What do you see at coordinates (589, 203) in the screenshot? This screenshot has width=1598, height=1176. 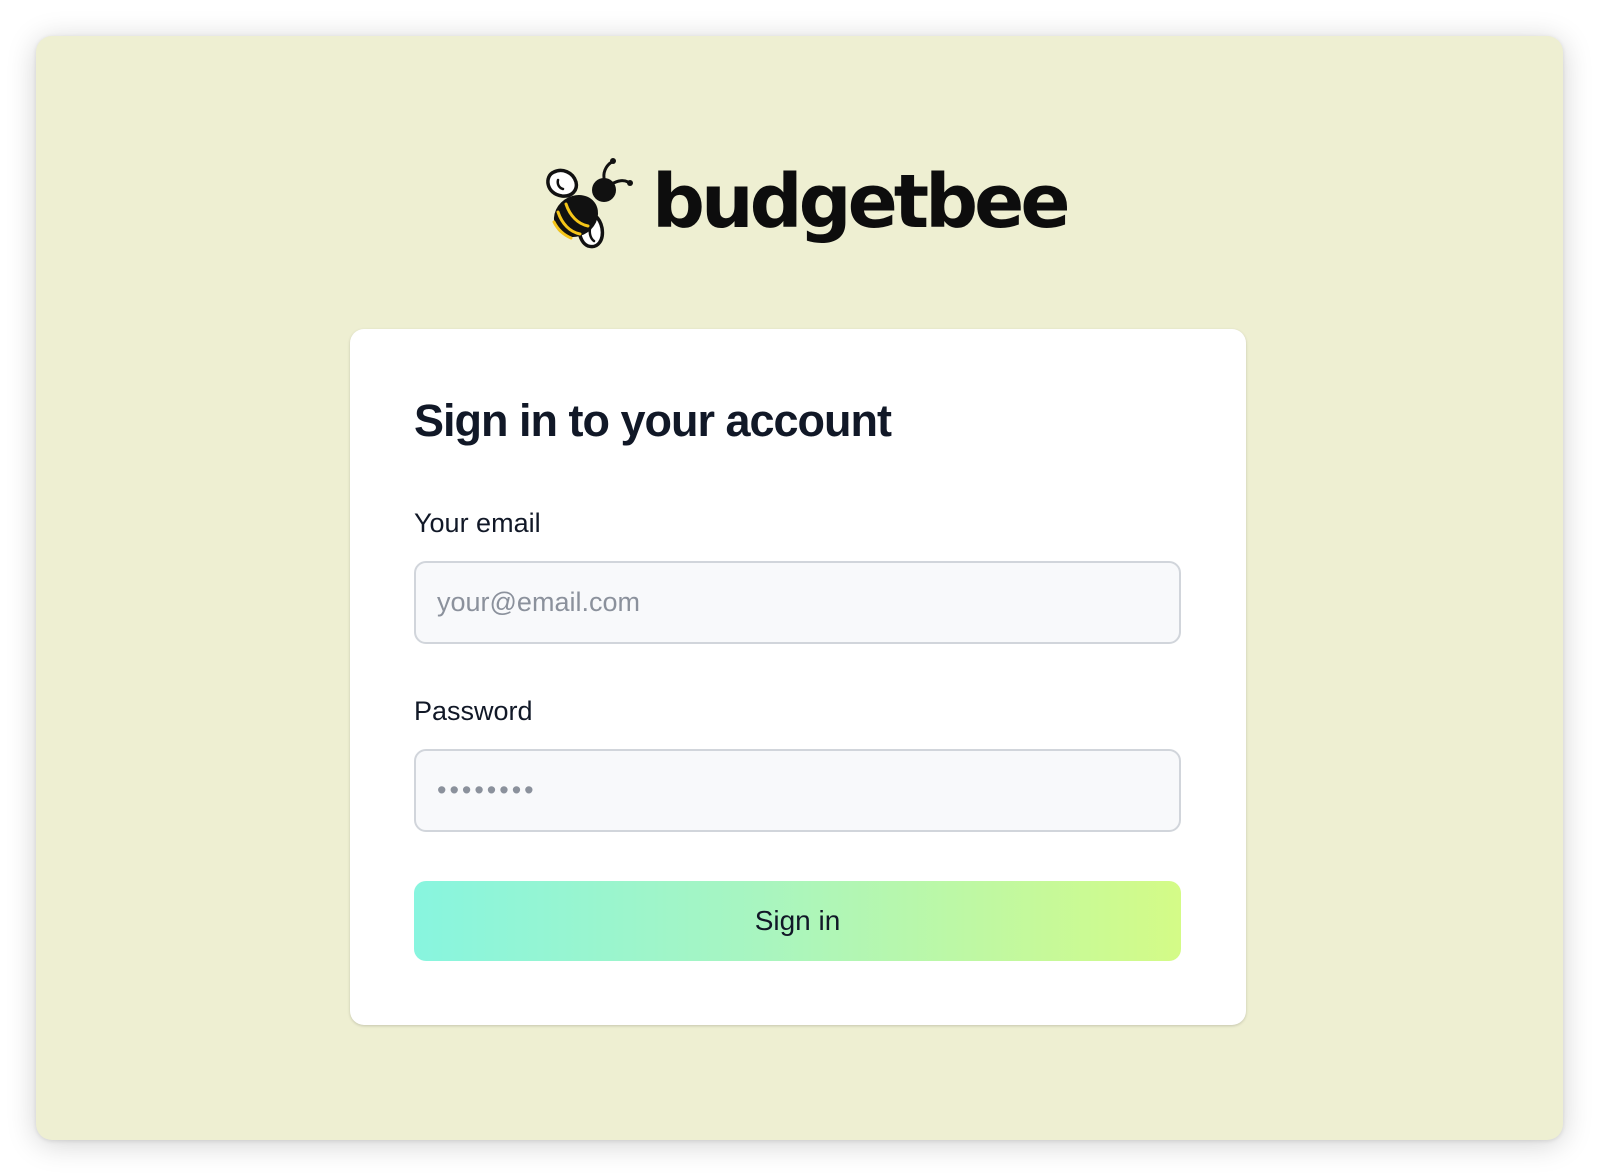 I see `bee-icon` at bounding box center [589, 203].